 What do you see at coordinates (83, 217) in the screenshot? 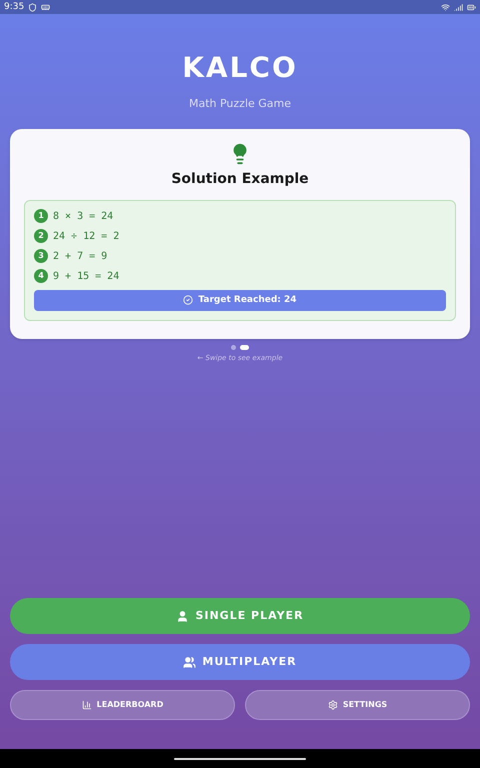
I see `equation-text: 8 × 3 = 24` at bounding box center [83, 217].